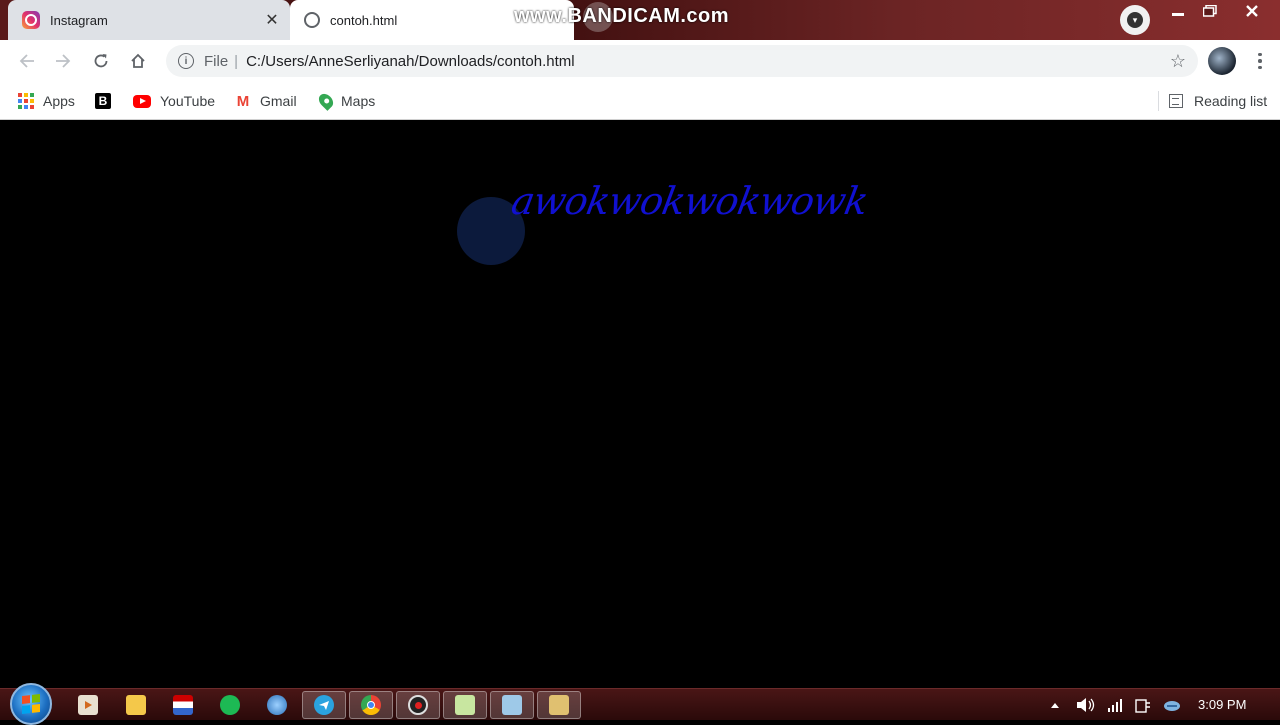 The height and width of the screenshot is (725, 1280). I want to click on tool-app-icon, so click(559, 705).